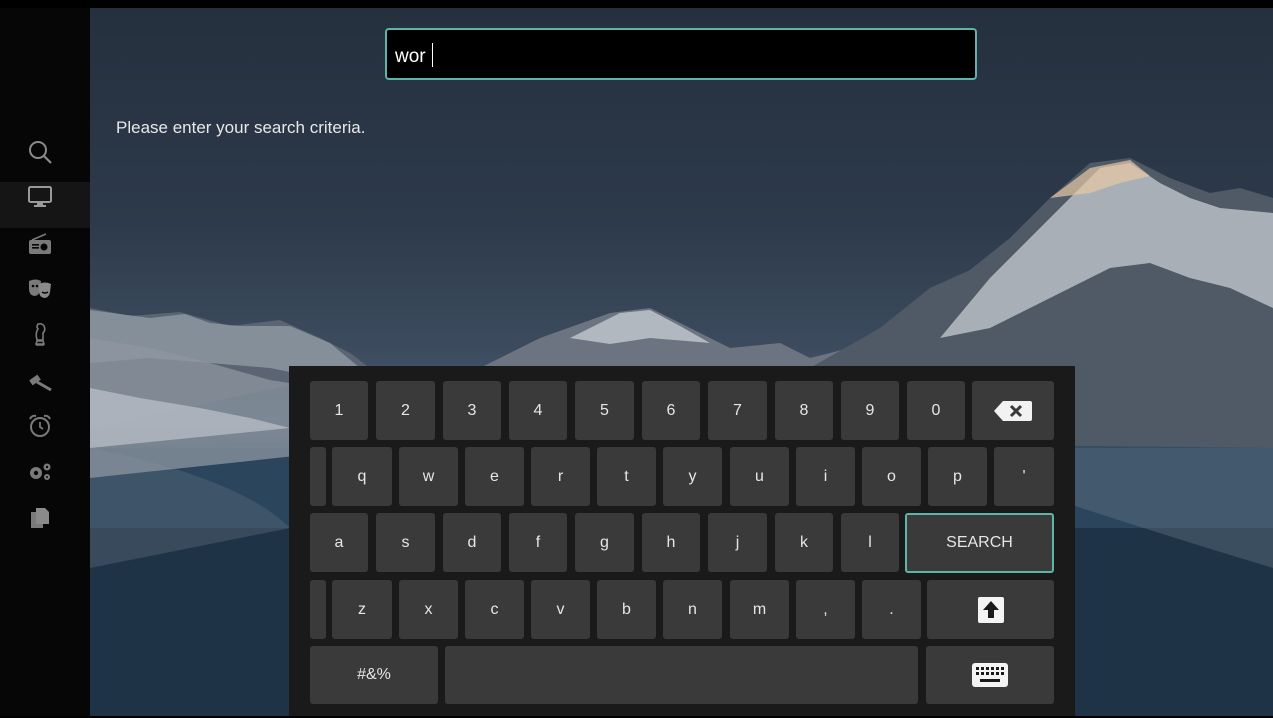 The width and height of the screenshot is (1273, 718). I want to click on key-n: n, so click(692, 609).